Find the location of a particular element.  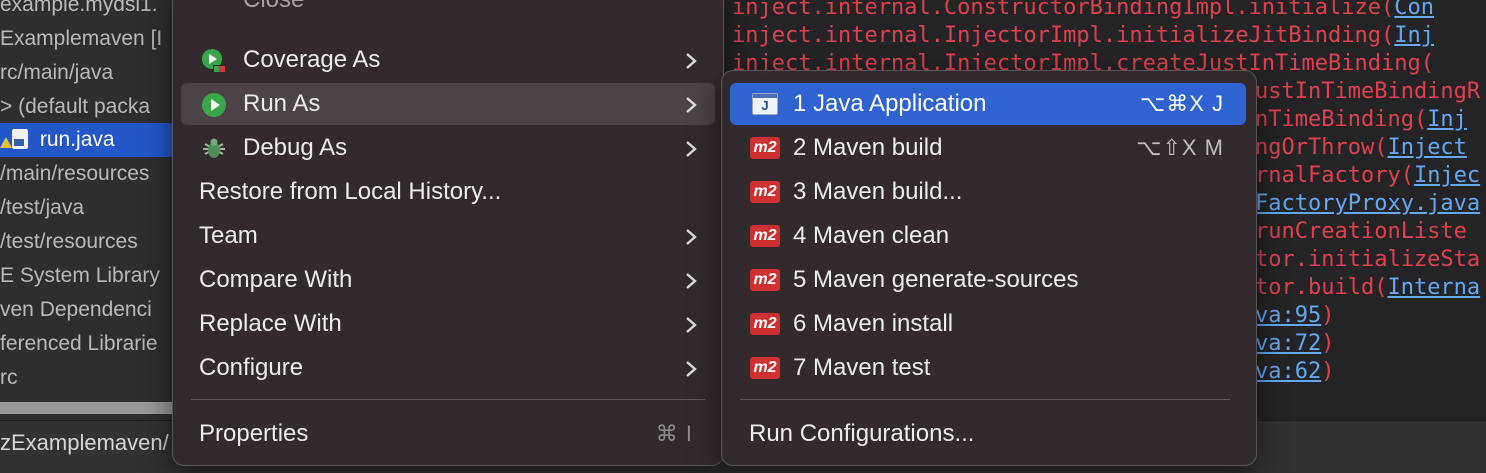

tree-item-label: > (default packa is located at coordinates (75, 106).